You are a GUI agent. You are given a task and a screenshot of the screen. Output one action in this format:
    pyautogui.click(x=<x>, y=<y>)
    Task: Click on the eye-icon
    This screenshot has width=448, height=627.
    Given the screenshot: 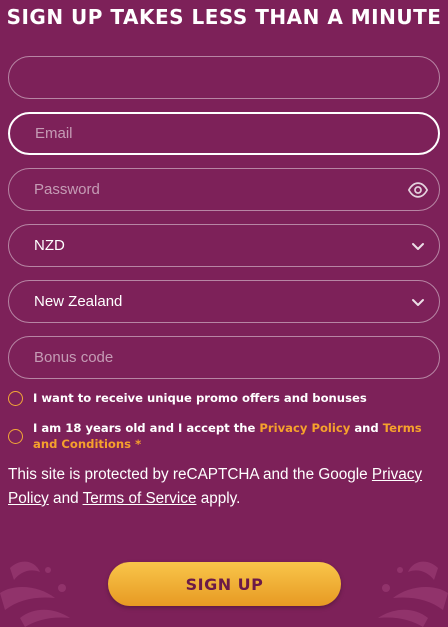 What is the action you would take?
    pyautogui.click(x=418, y=190)
    